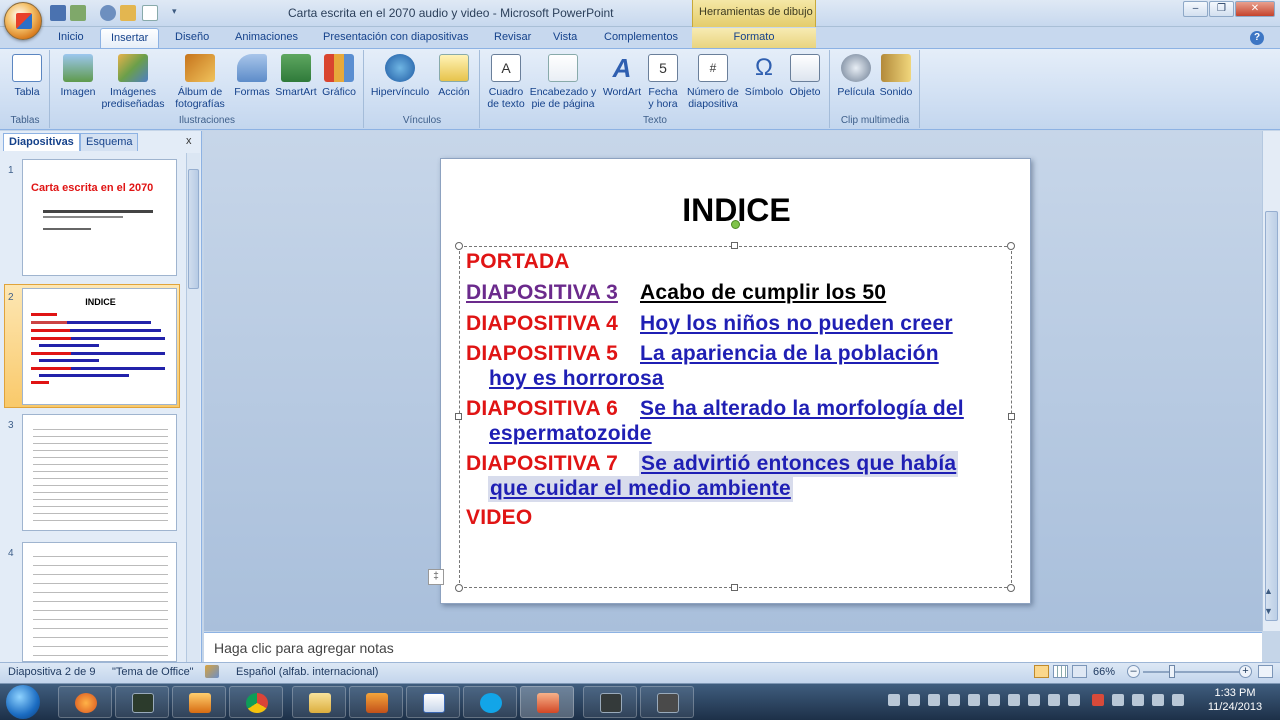 The width and height of the screenshot is (1280, 720). Describe the element at coordinates (1268, 591) in the screenshot. I see `prev-slide-icon: ▲` at that location.